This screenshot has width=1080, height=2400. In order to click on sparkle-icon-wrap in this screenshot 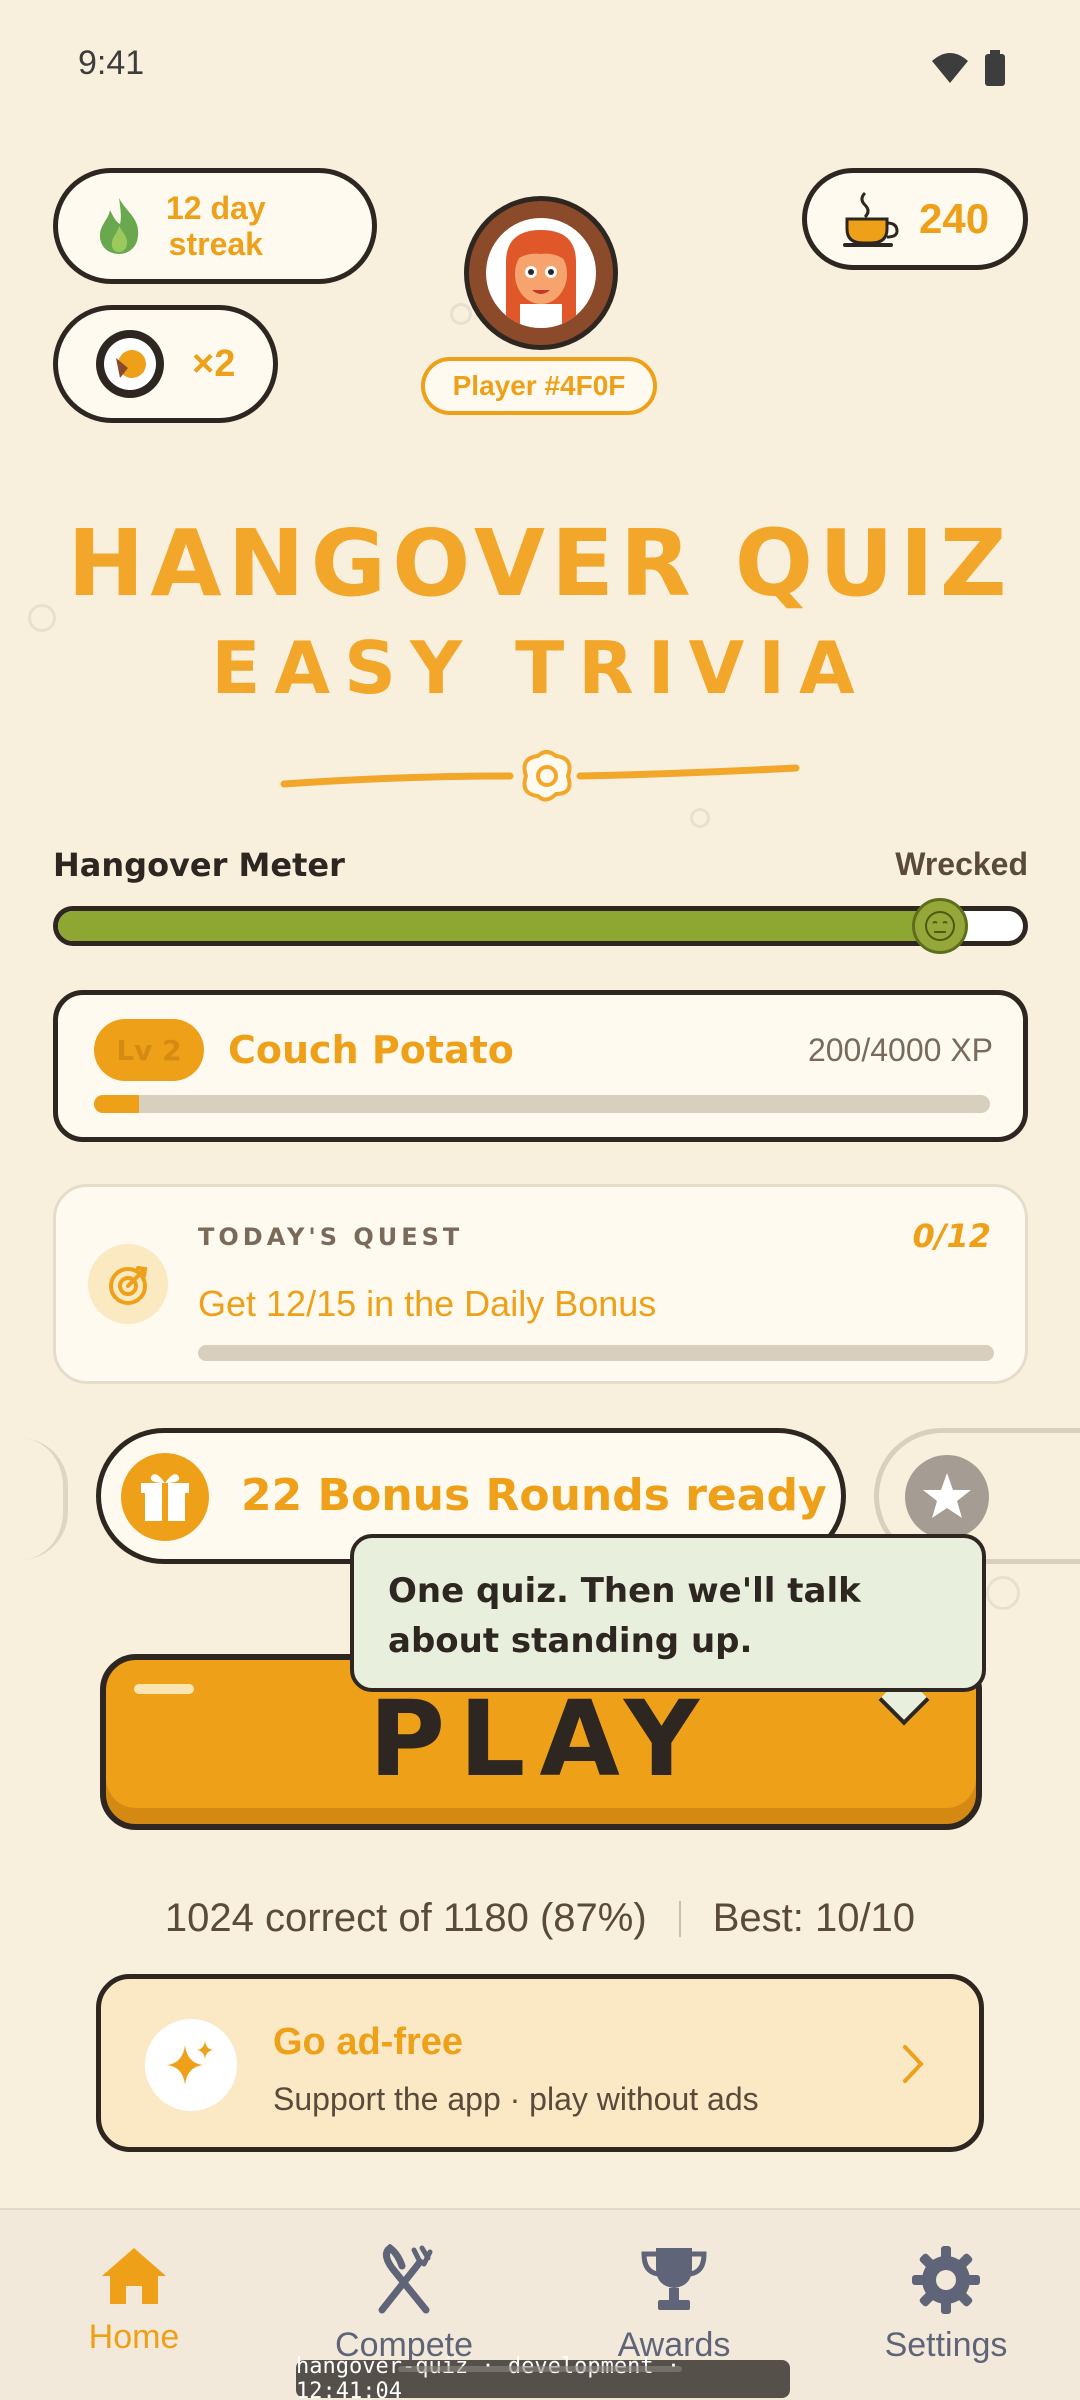, I will do `click(191, 2065)`.